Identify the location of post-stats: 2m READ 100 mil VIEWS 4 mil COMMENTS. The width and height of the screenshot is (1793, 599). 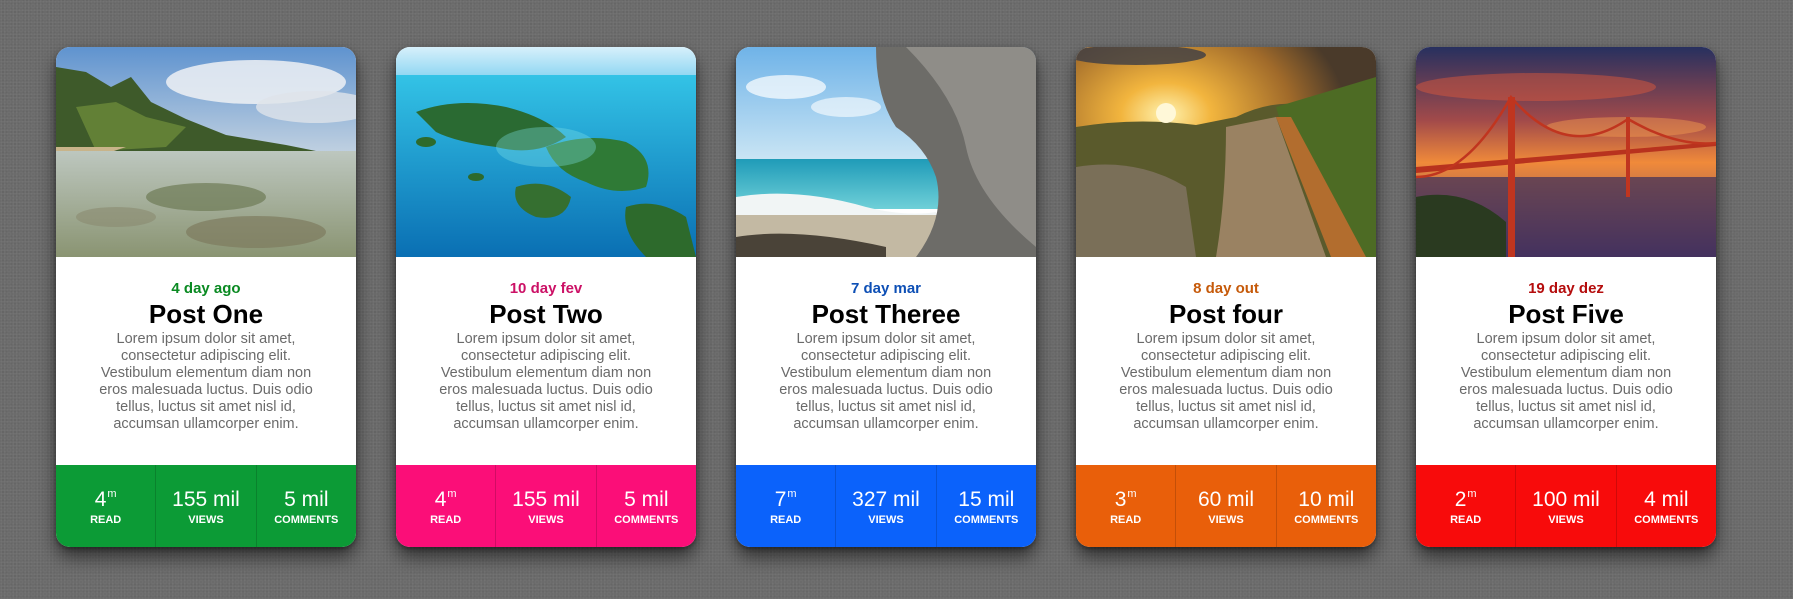
(1566, 506).